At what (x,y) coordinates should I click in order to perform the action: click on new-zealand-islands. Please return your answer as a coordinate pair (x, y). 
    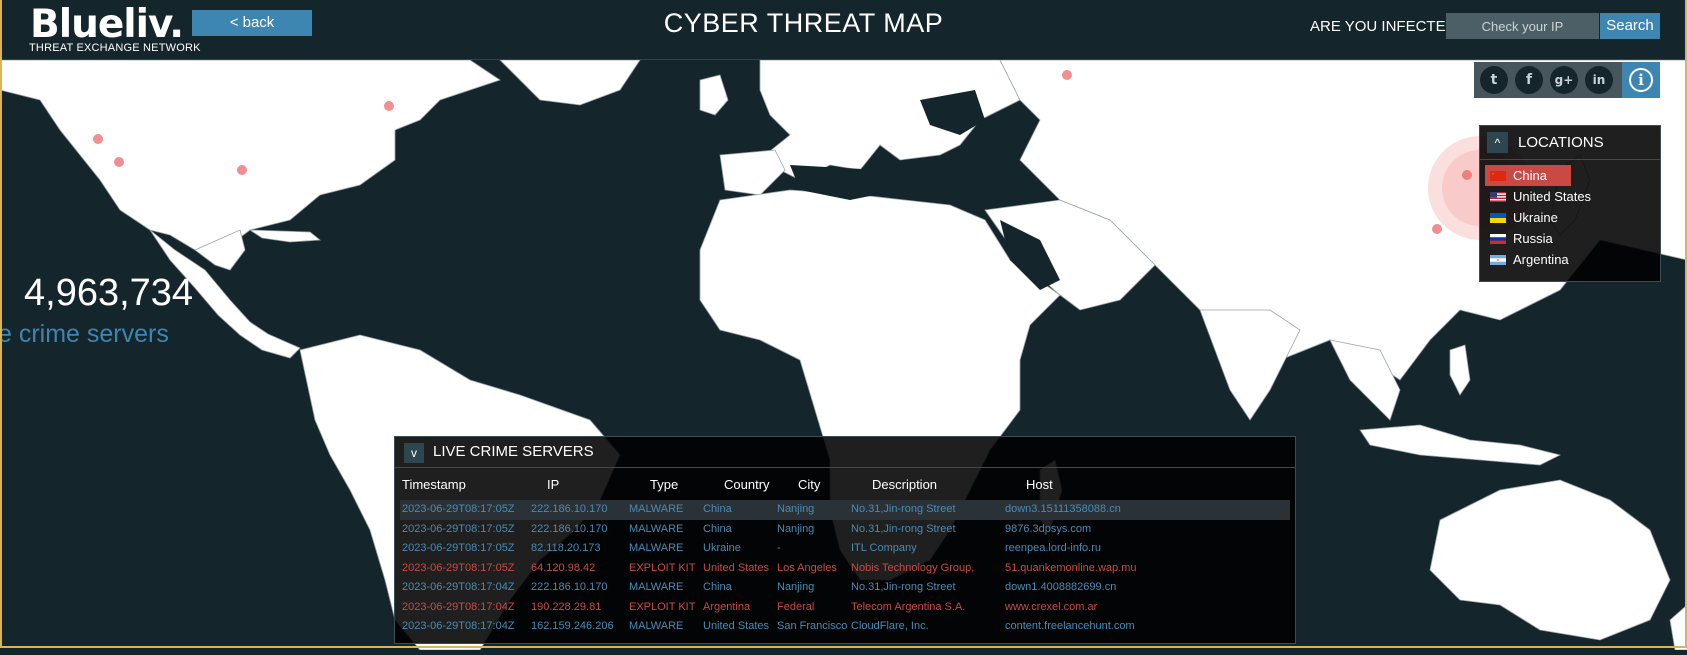
    Looking at the image, I should click on (1678, 627).